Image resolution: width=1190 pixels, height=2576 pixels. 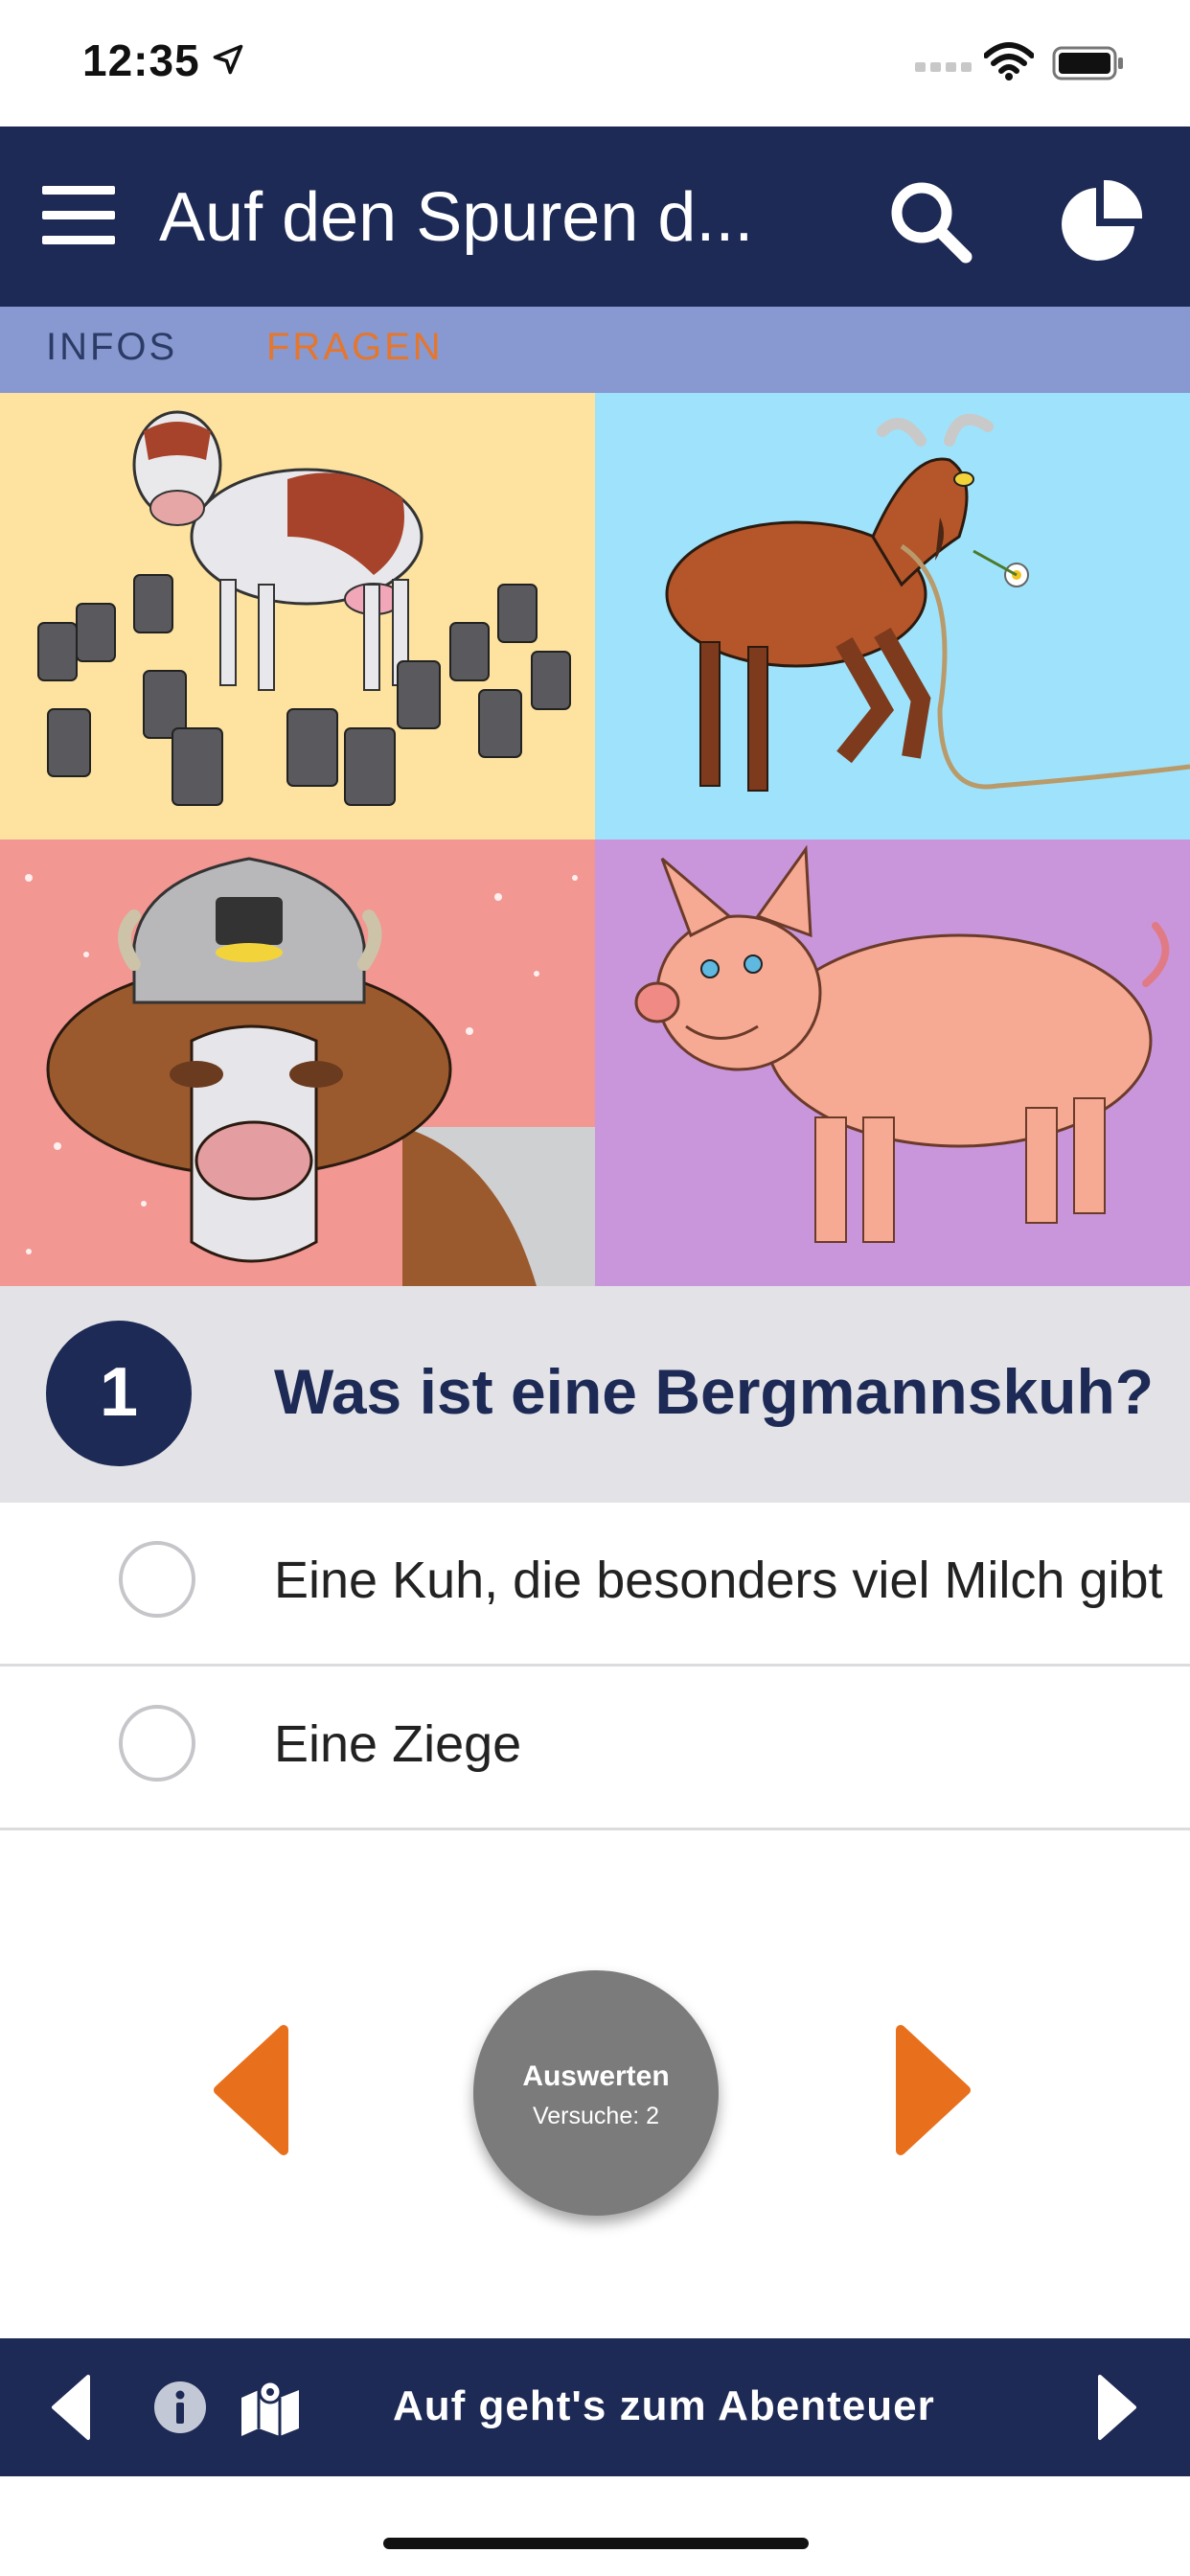 I want to click on cow-with-milk-cans-image, so click(x=297, y=616).